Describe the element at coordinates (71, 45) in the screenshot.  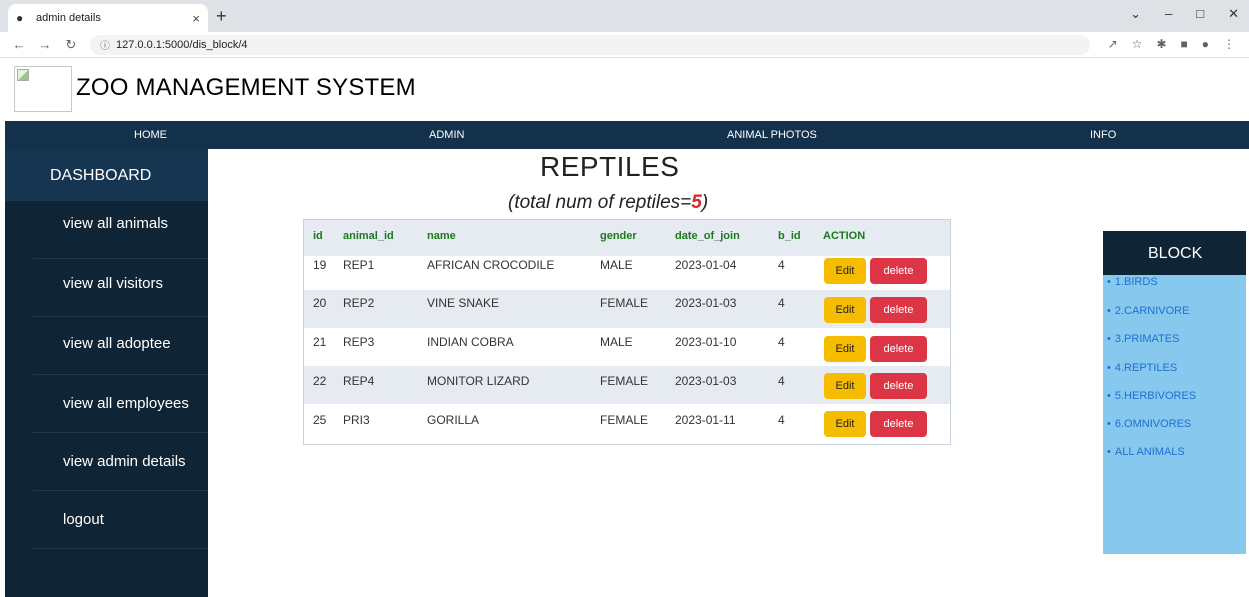
I see `reload-icon: ↻` at that location.